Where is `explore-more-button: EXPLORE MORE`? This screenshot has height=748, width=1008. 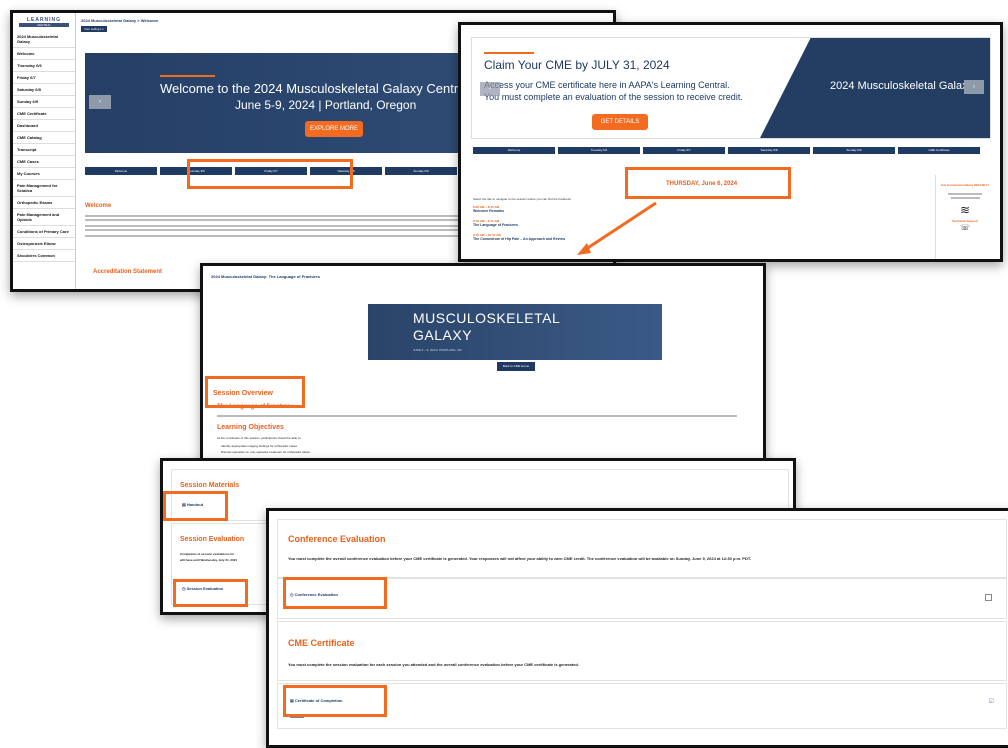
explore-more-button: EXPLORE MORE is located at coordinates (334, 129).